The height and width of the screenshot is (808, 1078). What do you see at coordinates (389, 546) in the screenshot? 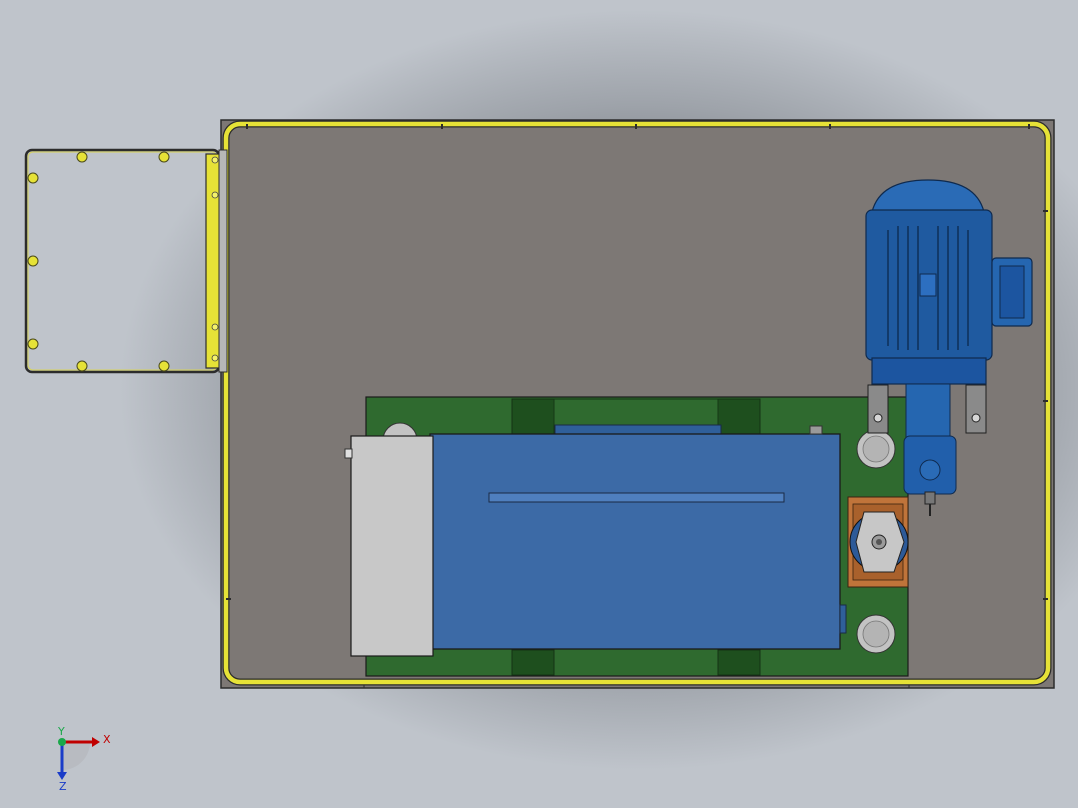
I see `tank-end-cap` at bounding box center [389, 546].